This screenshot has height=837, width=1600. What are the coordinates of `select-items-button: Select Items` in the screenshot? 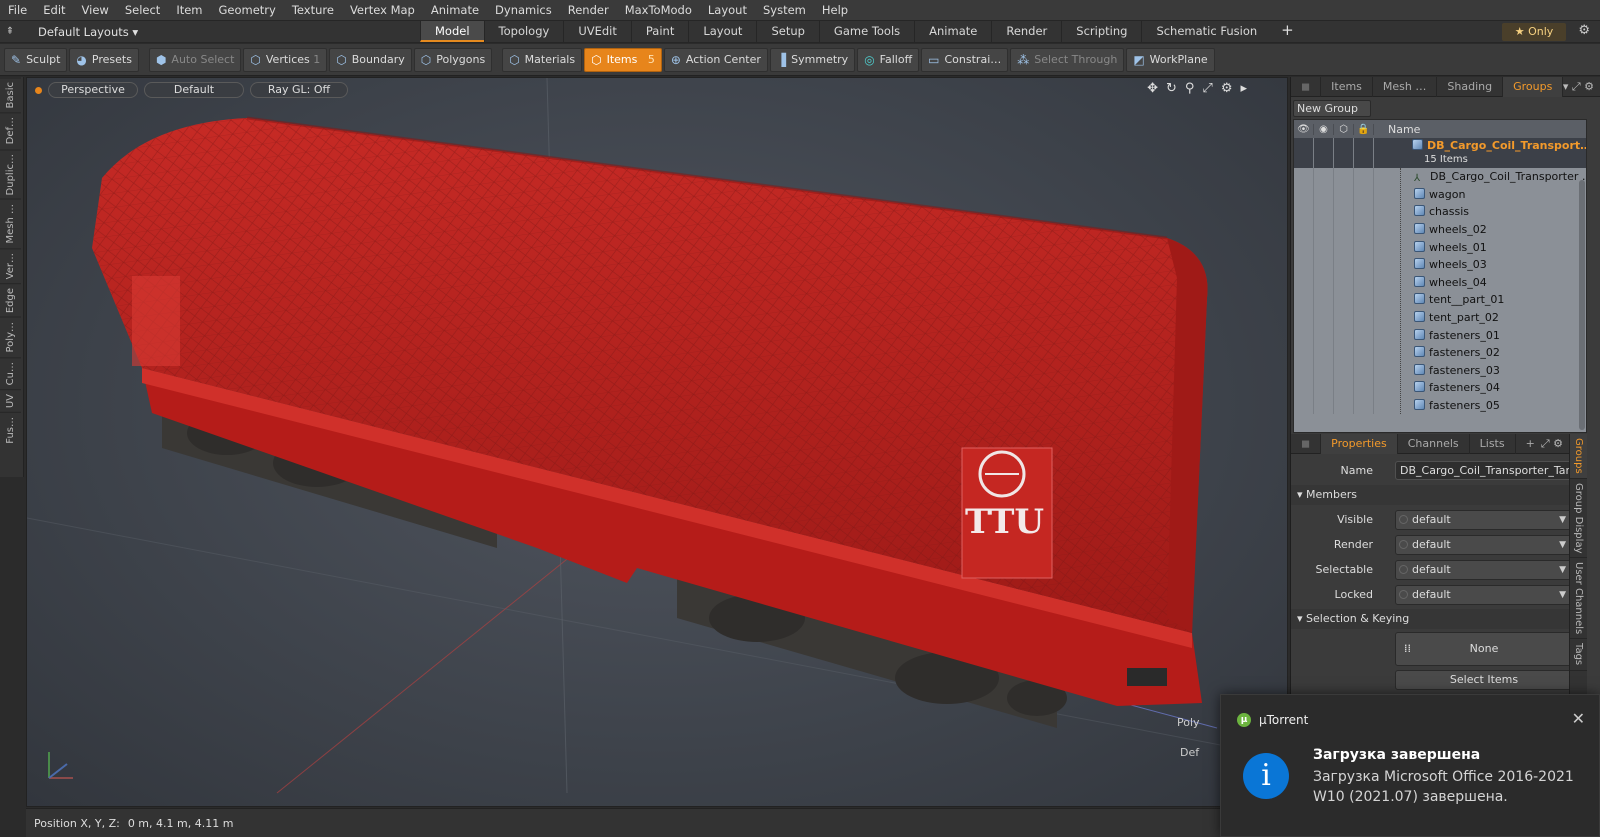 It's located at (1484, 679).